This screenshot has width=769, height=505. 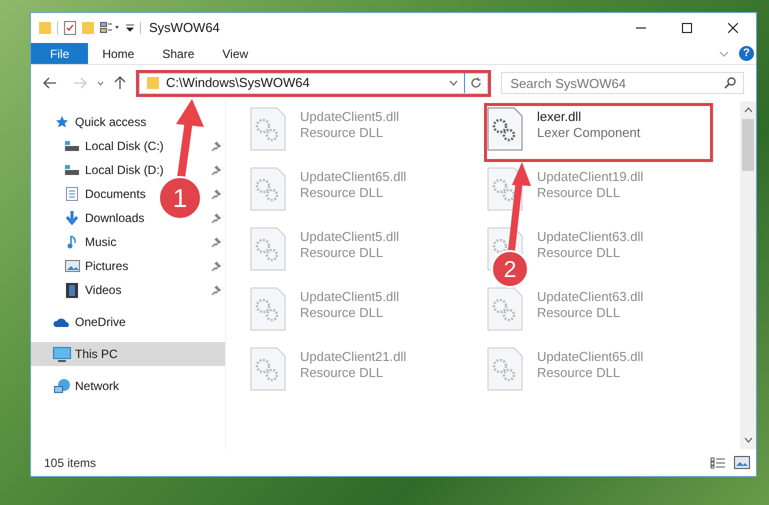 I want to click on globe-computer-icon, so click(x=62, y=386).